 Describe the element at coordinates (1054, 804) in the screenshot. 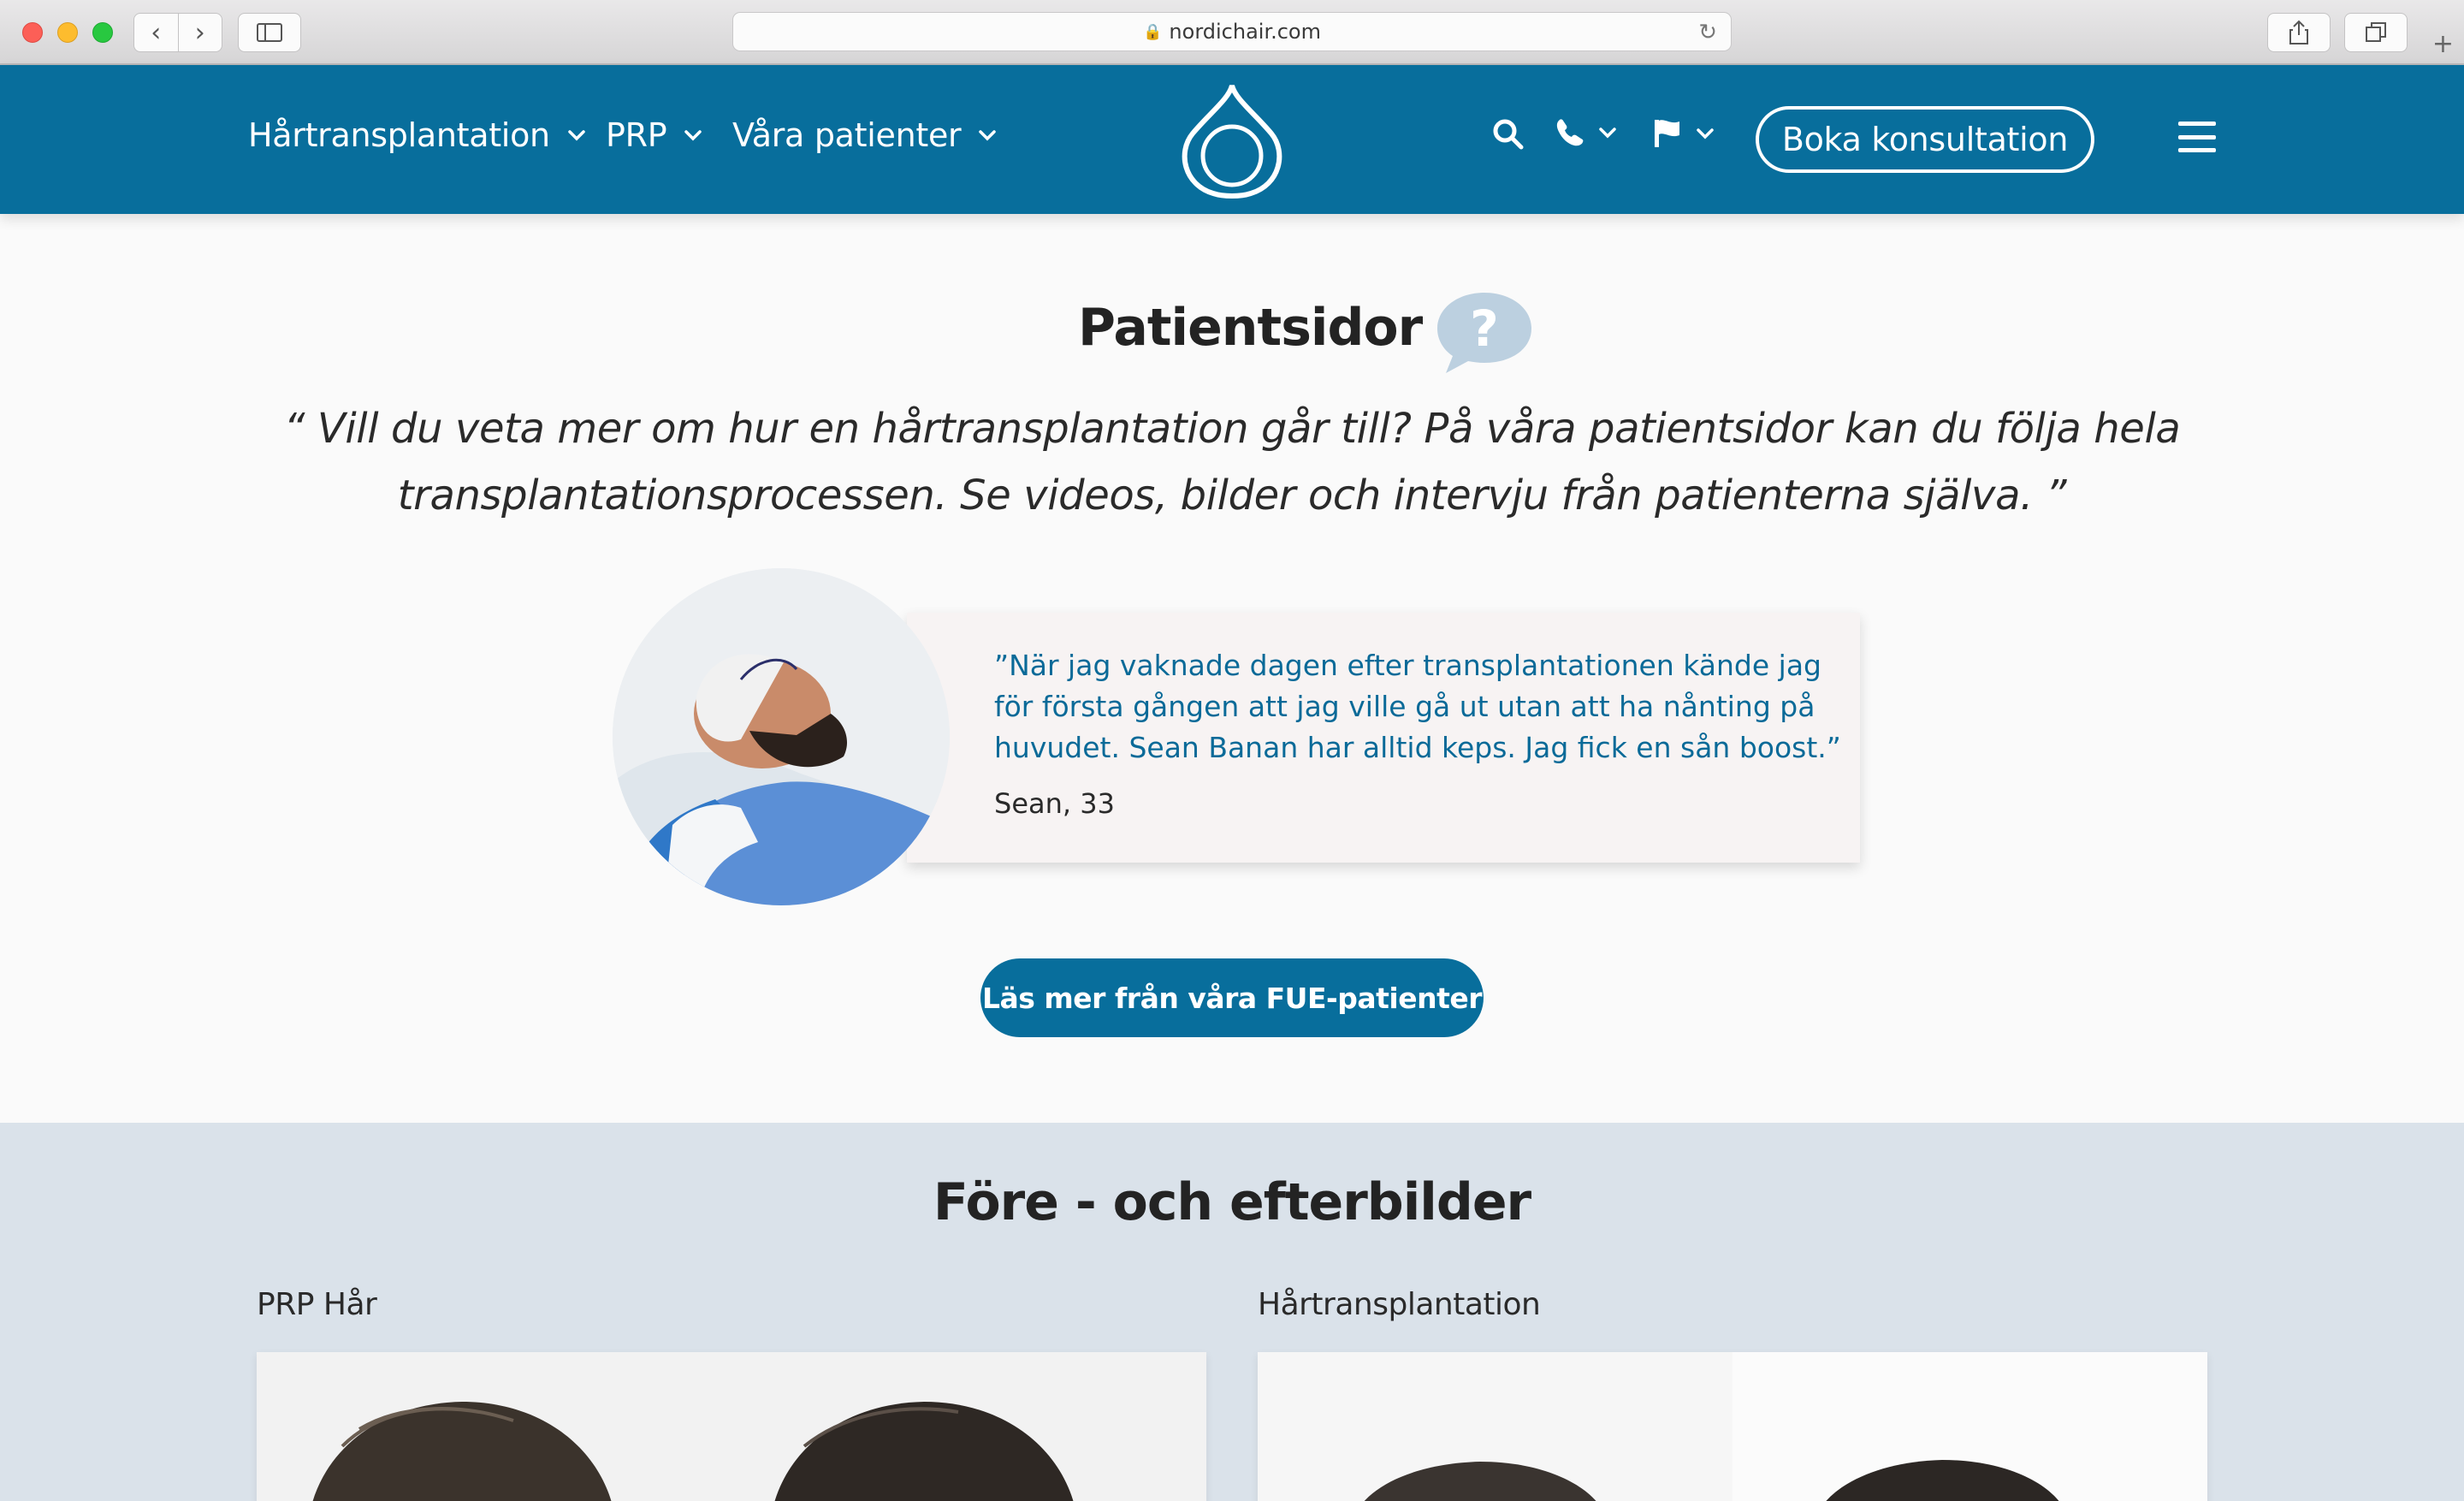

I see `testimonial-author: Sean, 33` at that location.